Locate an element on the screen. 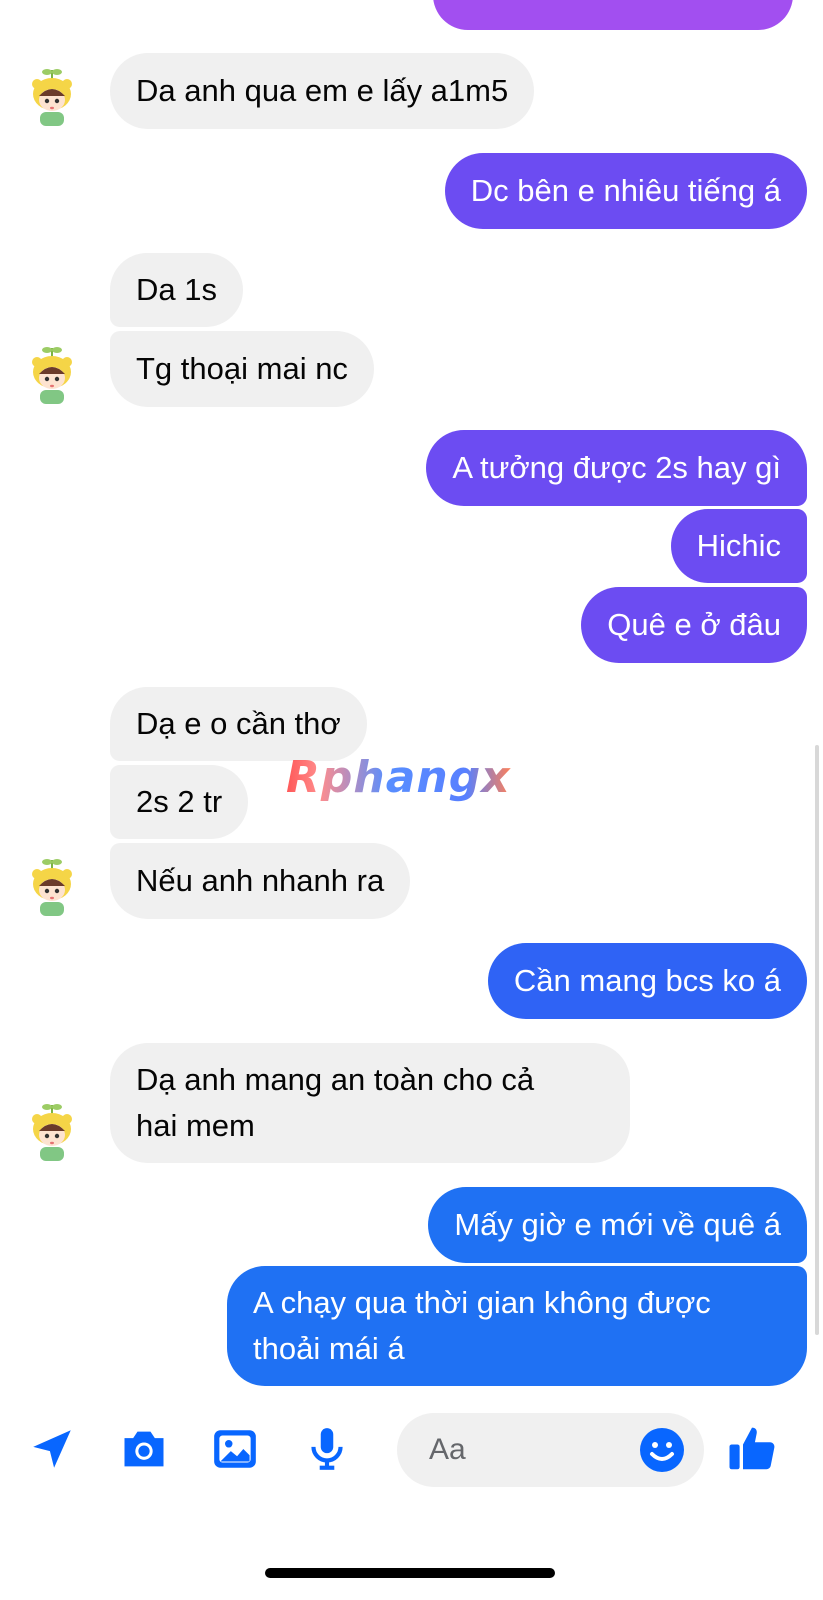 This screenshot has height=1600, width=823. message-sent: Cần mang bcs ko á is located at coordinates (647, 981).